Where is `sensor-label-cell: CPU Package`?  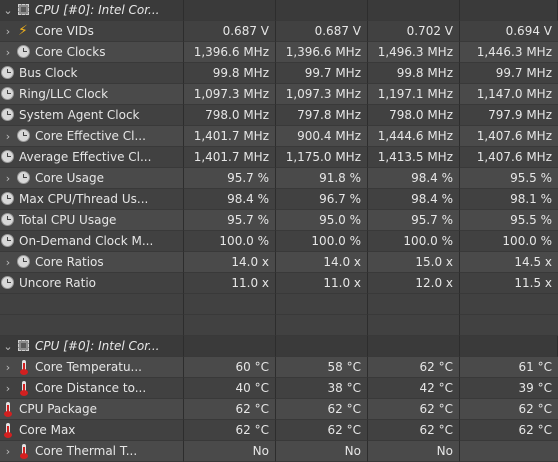
sensor-label-cell: CPU Package is located at coordinates (92, 409).